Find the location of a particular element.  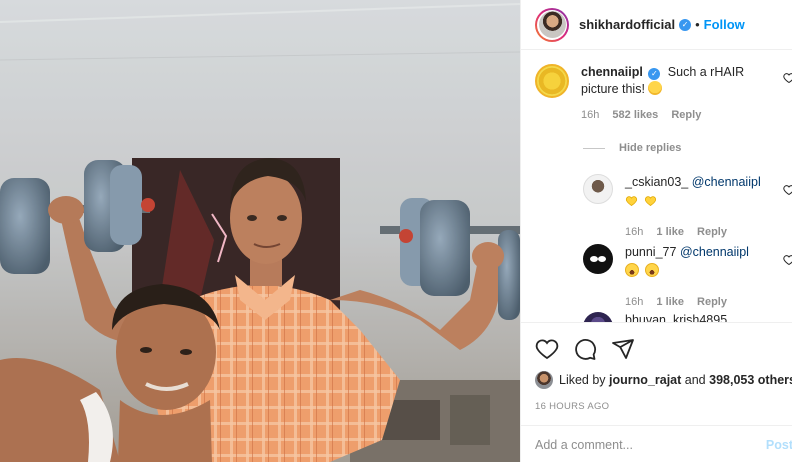

action-icons is located at coordinates (585, 349).